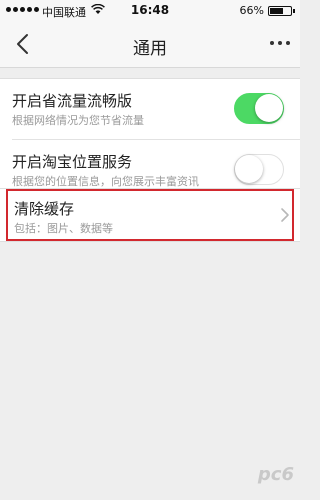 The image size is (320, 500). I want to click on location-service-toggle, so click(259, 169).